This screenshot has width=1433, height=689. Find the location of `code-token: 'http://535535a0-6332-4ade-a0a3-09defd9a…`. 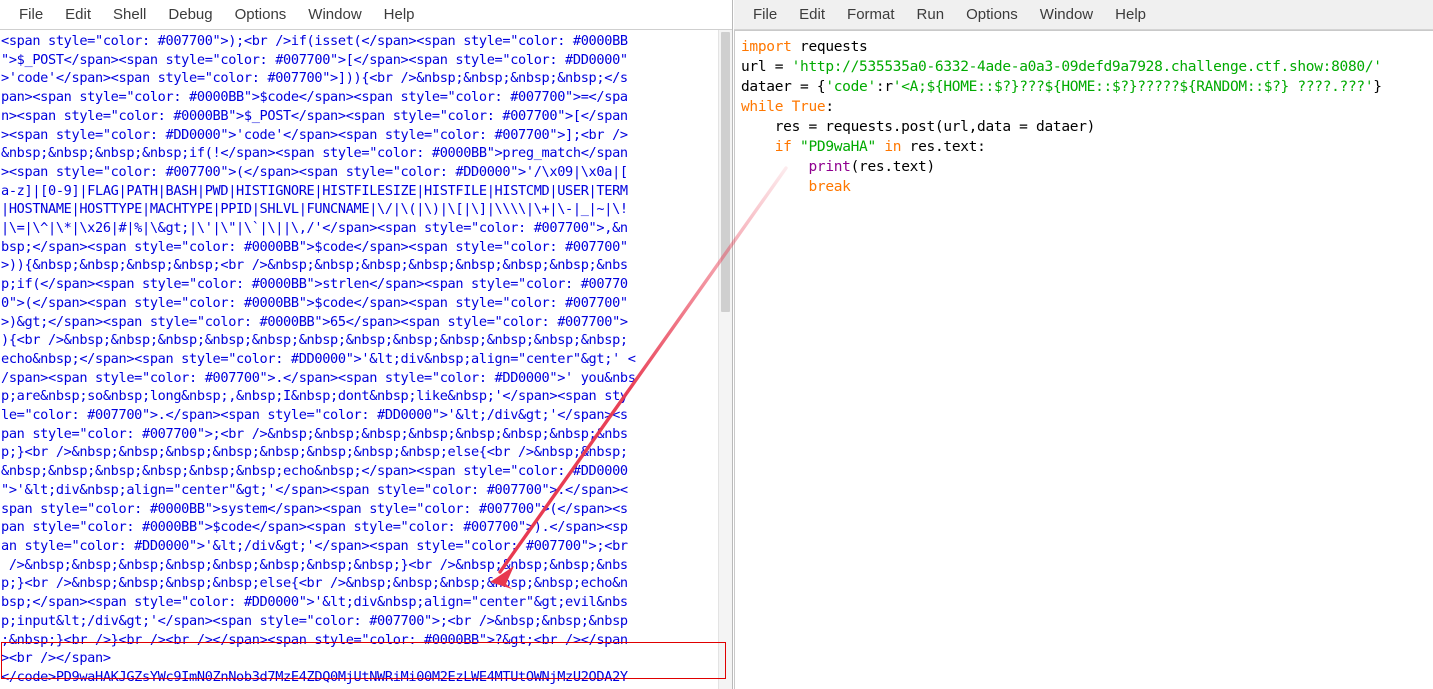

code-token: 'http://535535a0-6332-4ade-a0a3-09defd9a… is located at coordinates (1086, 67).